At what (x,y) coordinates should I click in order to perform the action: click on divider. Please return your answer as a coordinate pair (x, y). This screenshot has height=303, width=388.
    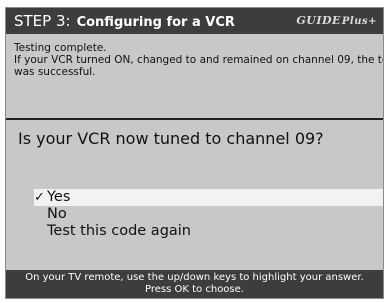
    Looking at the image, I should click on (194, 119).